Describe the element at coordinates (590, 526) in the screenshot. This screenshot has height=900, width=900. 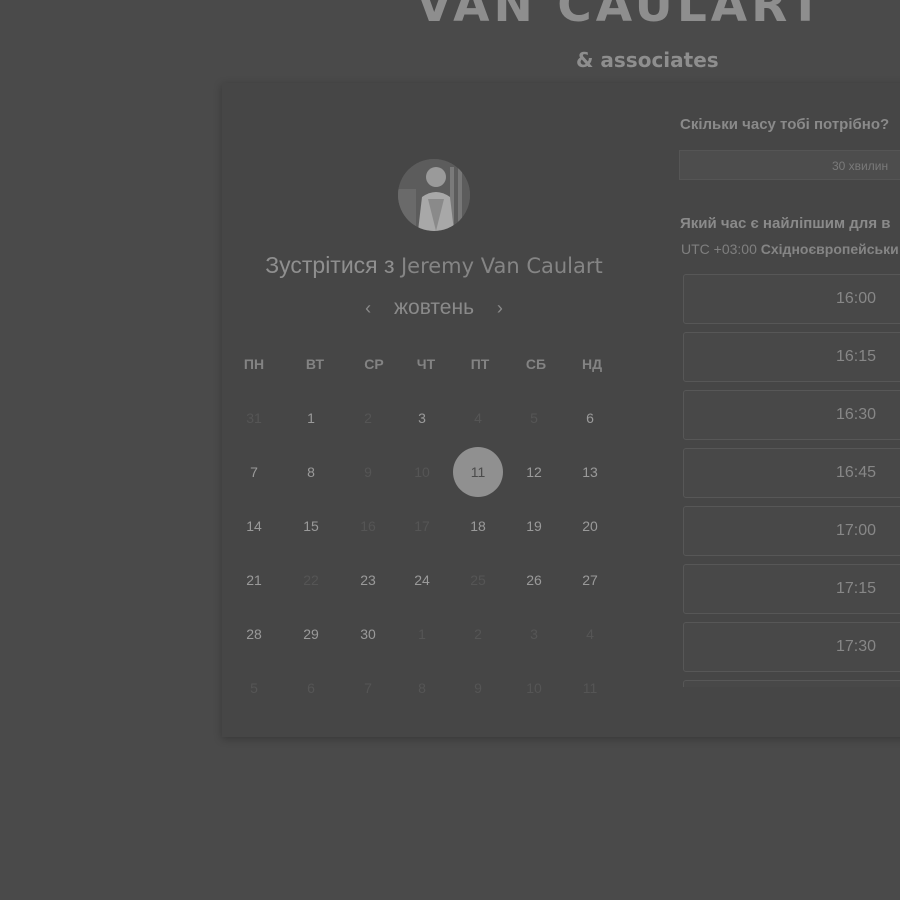
I see `calendar-day: 20` at that location.